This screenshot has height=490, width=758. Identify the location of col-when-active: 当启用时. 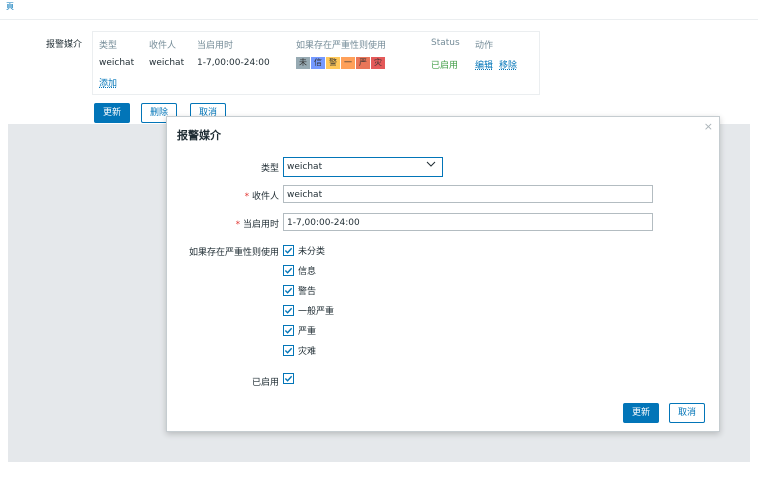
(215, 46).